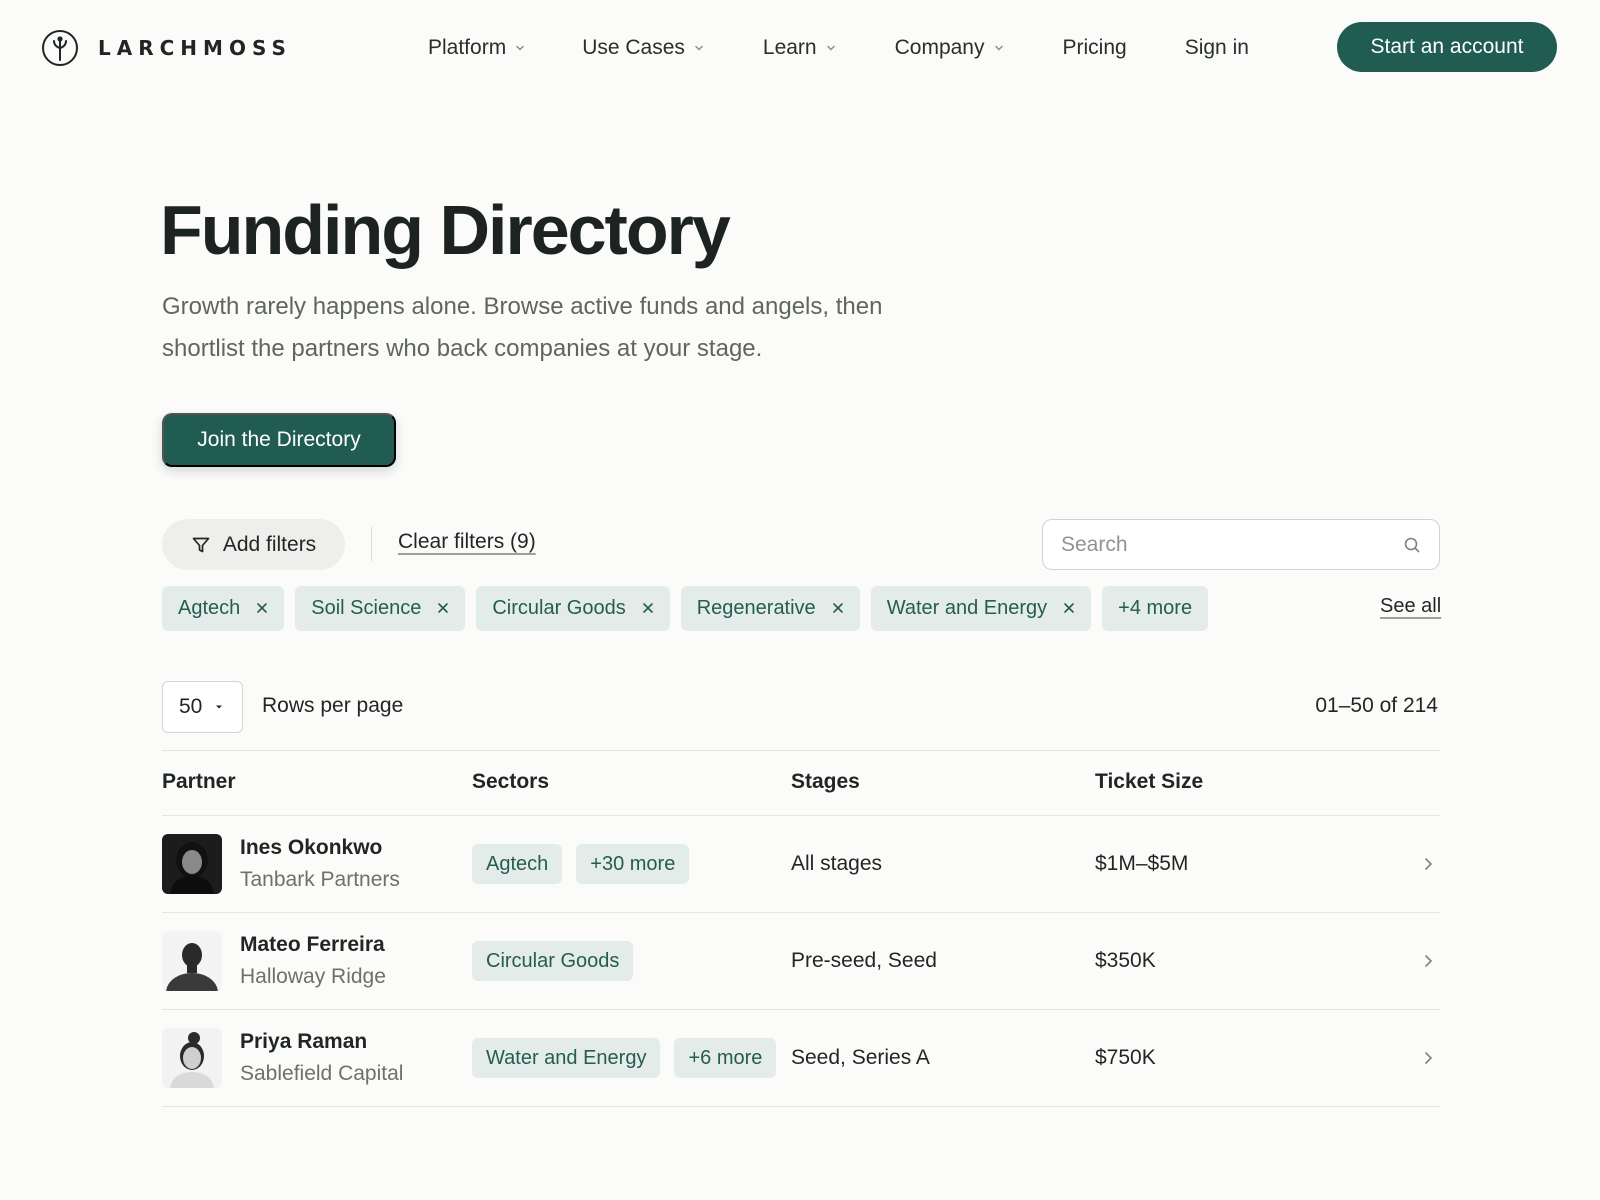 This screenshot has height=1200, width=1600. Describe the element at coordinates (219, 707) in the screenshot. I see `caret-down-icon` at that location.